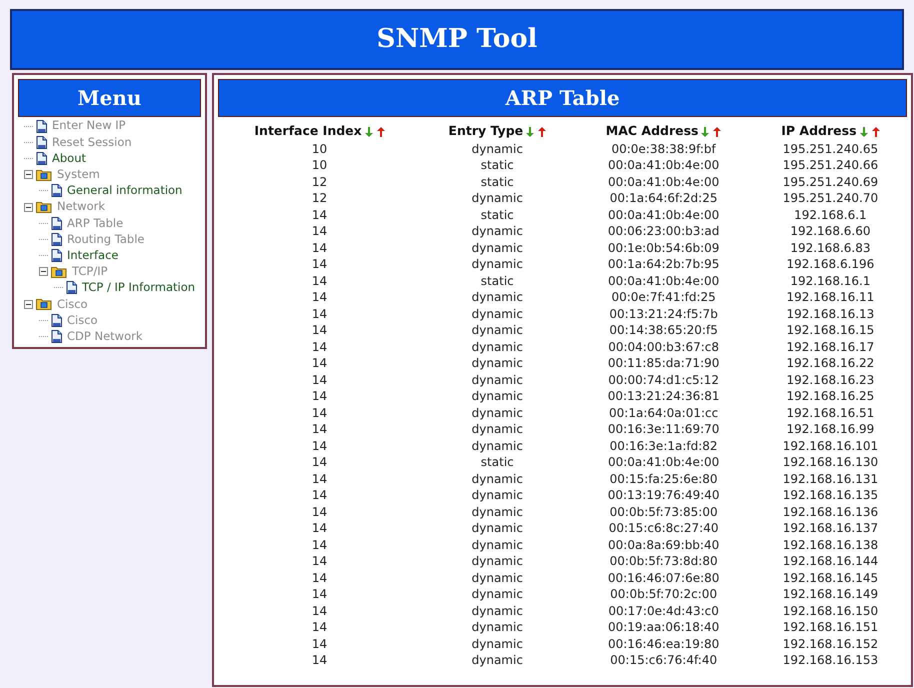 This screenshot has width=914, height=688. What do you see at coordinates (78, 175) in the screenshot?
I see `menu-link: System` at bounding box center [78, 175].